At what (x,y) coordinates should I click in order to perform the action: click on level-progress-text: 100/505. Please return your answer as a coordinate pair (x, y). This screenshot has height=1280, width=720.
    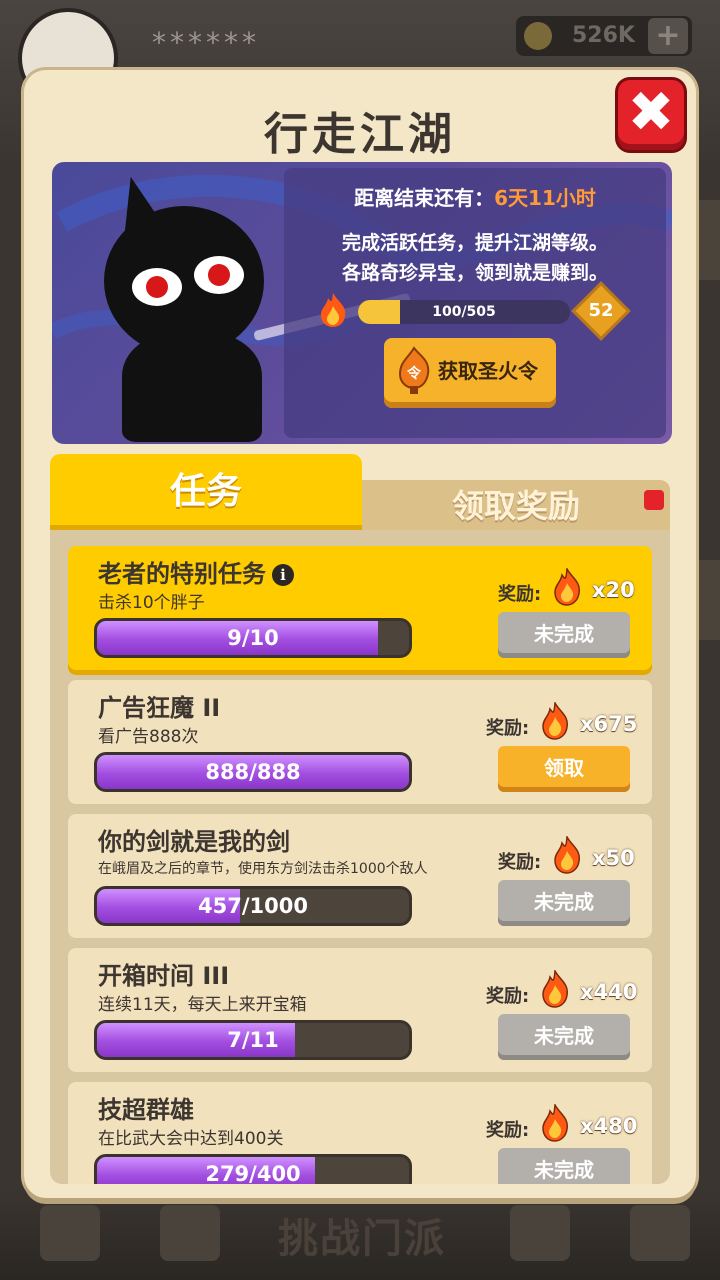
    Looking at the image, I should click on (464, 312).